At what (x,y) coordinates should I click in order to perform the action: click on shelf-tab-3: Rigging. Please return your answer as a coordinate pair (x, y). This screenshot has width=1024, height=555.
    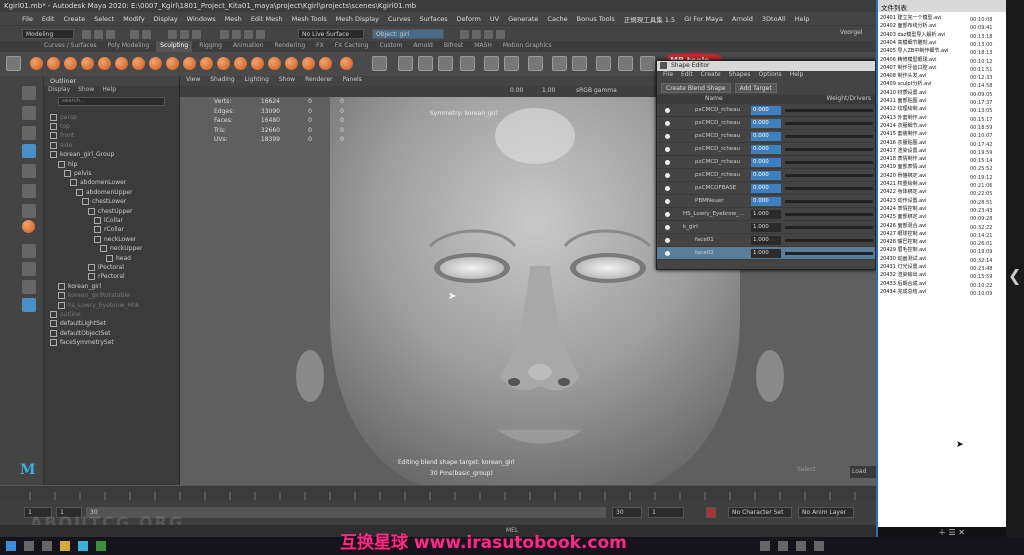
    Looking at the image, I should click on (210, 46).